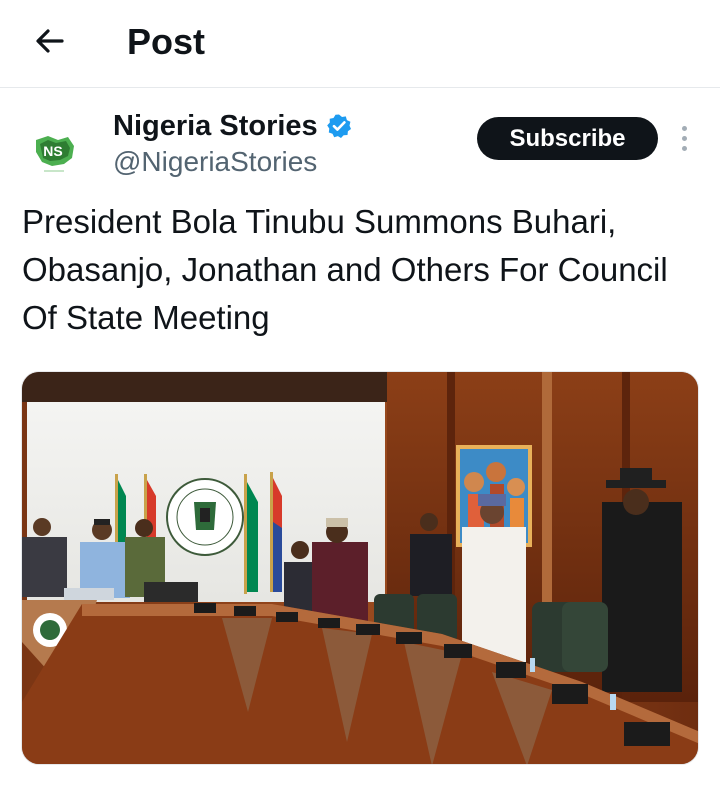 The image size is (720, 793). I want to click on name-row: Nigeria Stories, so click(232, 126).